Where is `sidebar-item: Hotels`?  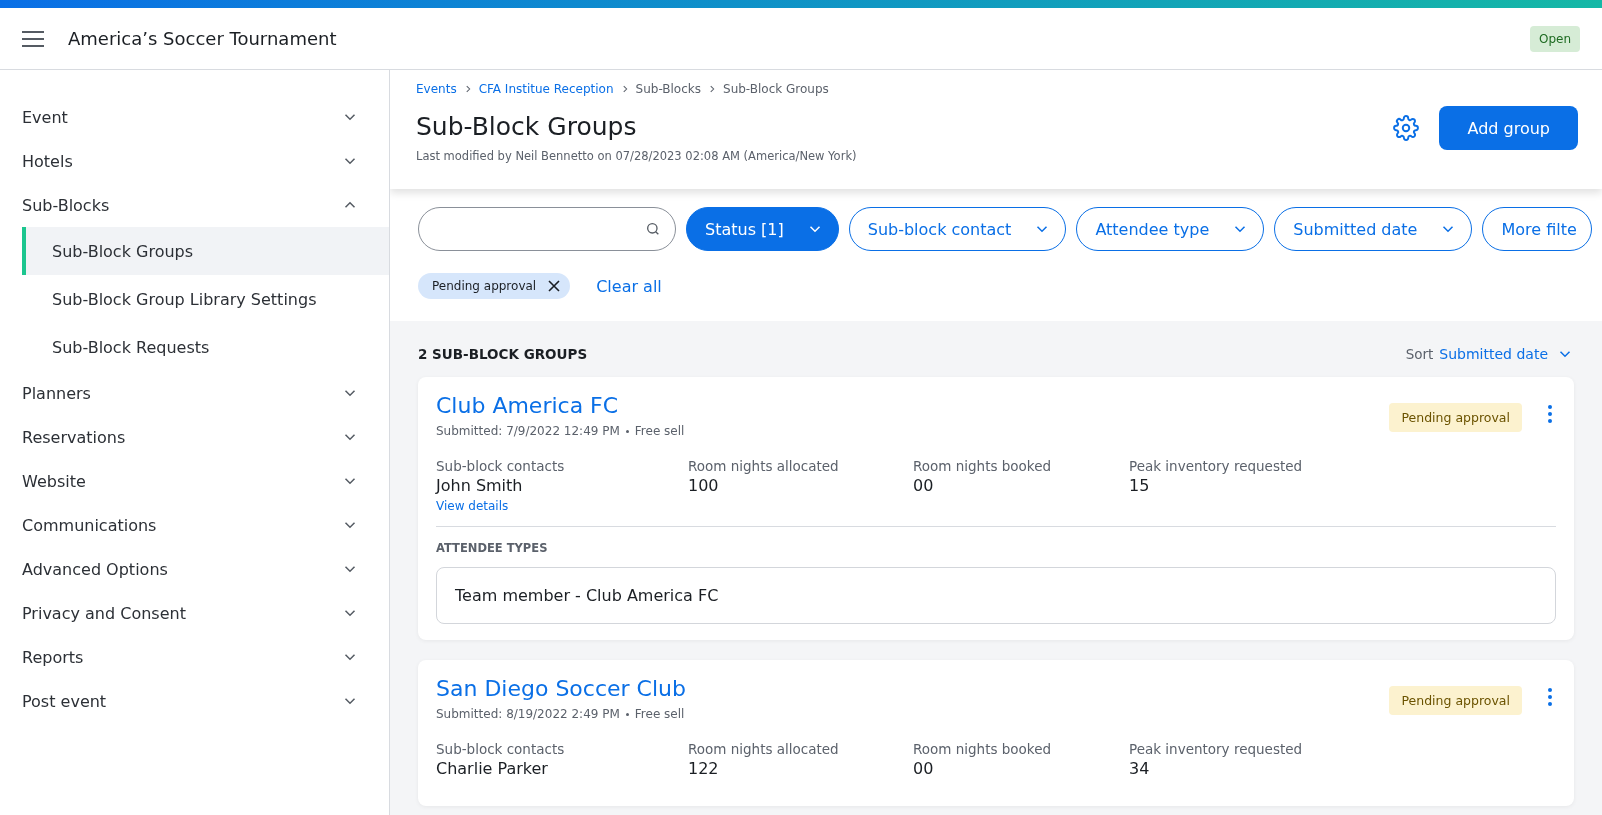
sidebar-item: Hotels is located at coordinates (194, 161).